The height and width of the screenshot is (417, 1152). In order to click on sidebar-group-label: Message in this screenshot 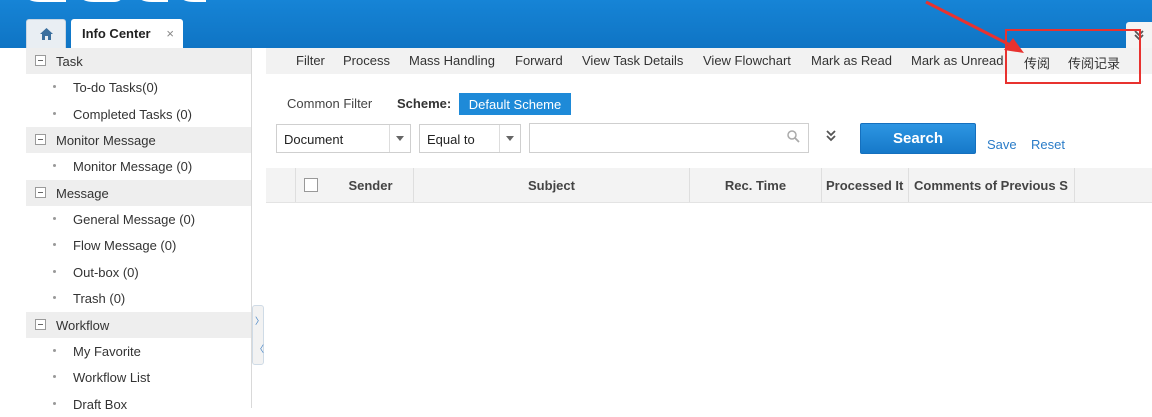, I will do `click(82, 193)`.